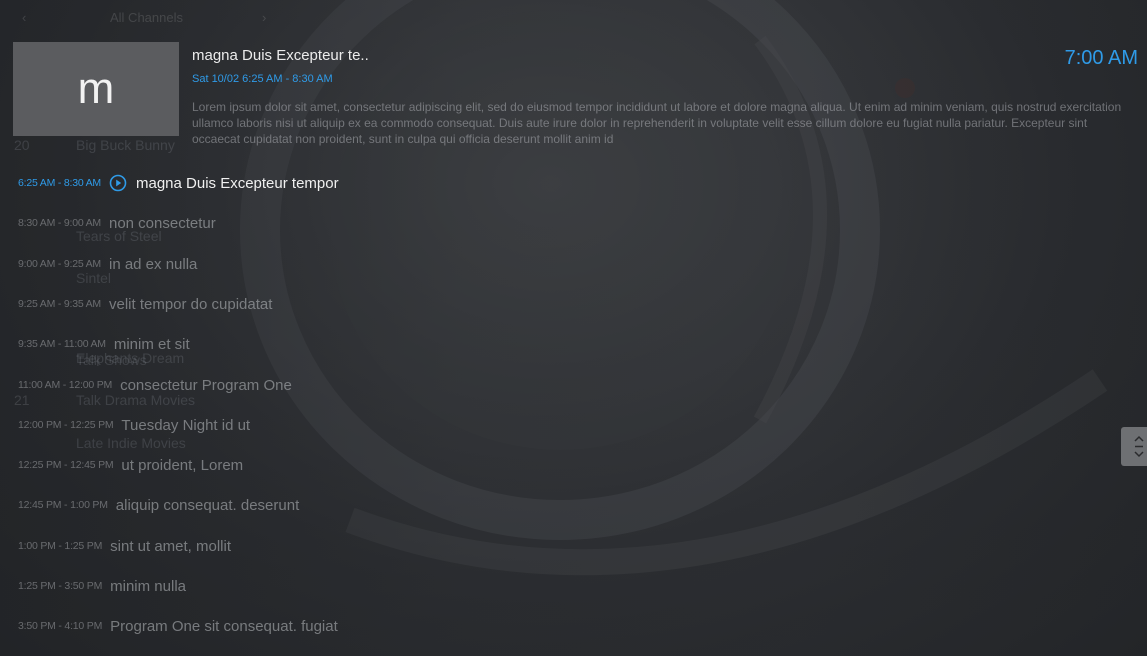 This screenshot has height=656, width=1147. What do you see at coordinates (151, 344) in the screenshot?
I see `schedule-program-name: minim et sit` at bounding box center [151, 344].